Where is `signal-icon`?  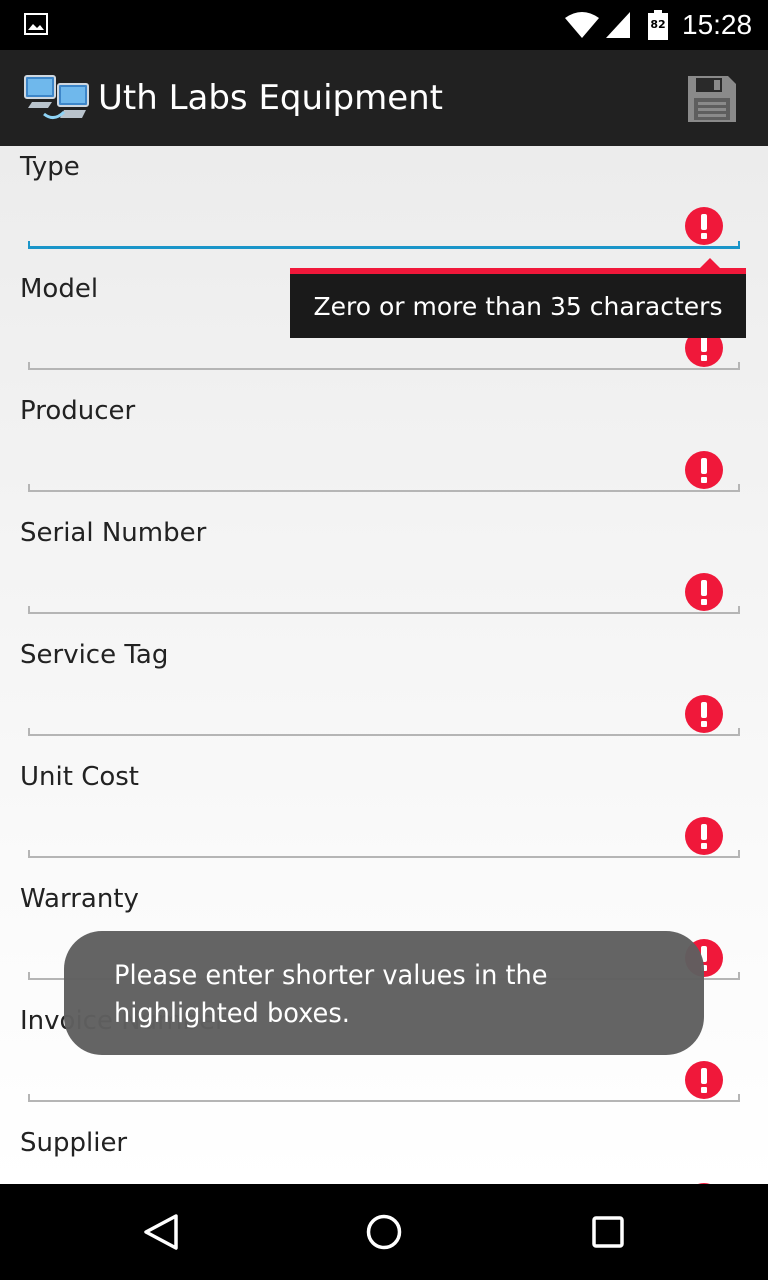
signal-icon is located at coordinates (618, 25).